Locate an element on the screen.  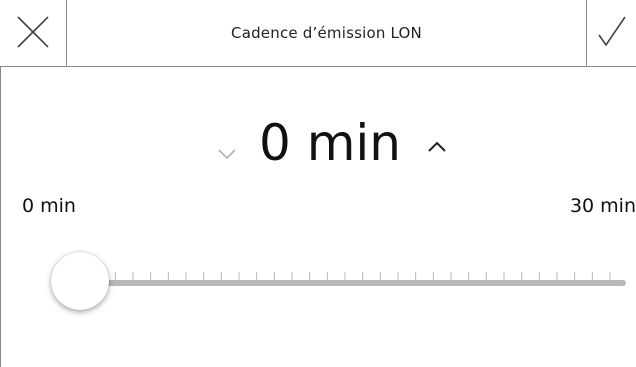
close-icon is located at coordinates (33, 32).